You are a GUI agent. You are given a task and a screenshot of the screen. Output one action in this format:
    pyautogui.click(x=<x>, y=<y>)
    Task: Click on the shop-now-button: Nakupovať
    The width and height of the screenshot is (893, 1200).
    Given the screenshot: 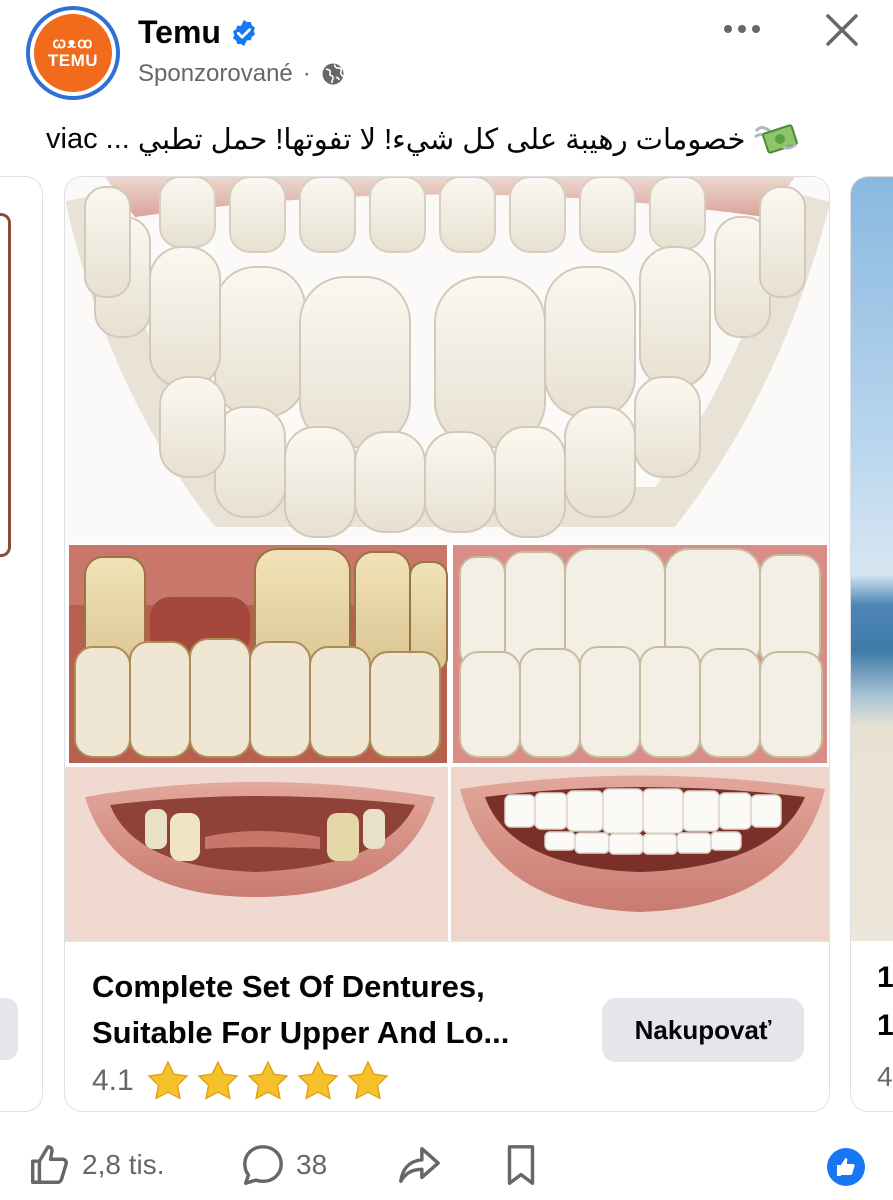 What is the action you would take?
    pyautogui.click(x=703, y=1030)
    